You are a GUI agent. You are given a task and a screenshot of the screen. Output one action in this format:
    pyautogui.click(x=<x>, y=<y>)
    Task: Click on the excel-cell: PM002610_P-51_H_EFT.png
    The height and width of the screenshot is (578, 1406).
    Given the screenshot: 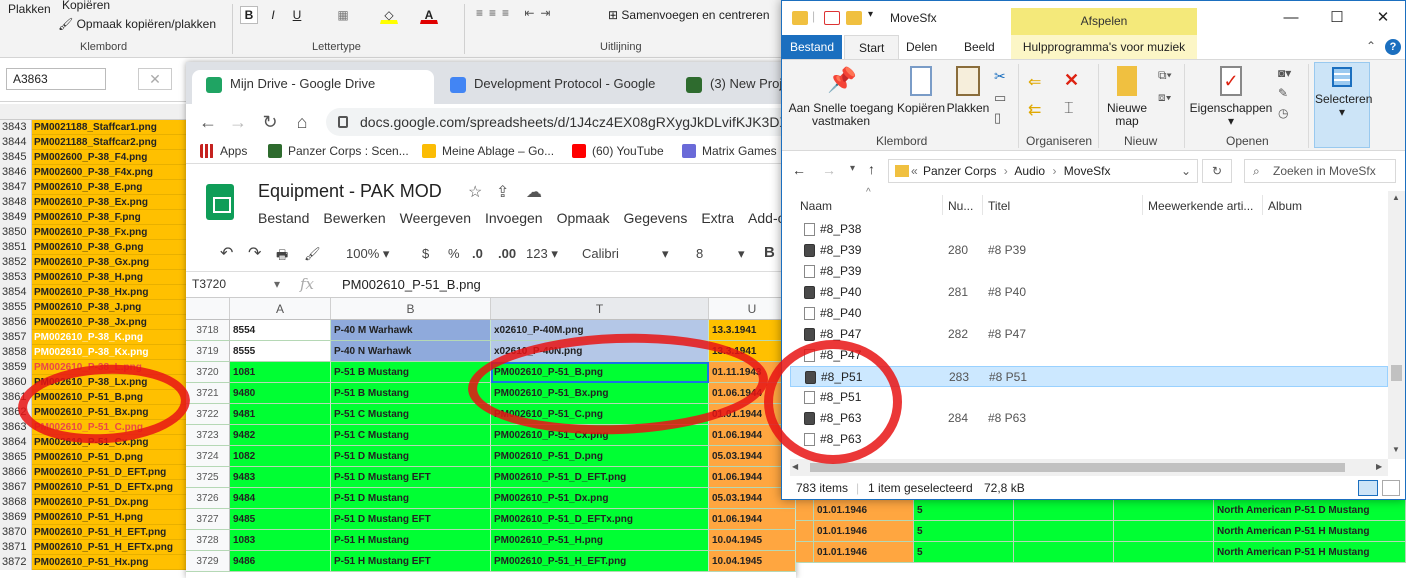 What is the action you would take?
    pyautogui.click(x=109, y=532)
    